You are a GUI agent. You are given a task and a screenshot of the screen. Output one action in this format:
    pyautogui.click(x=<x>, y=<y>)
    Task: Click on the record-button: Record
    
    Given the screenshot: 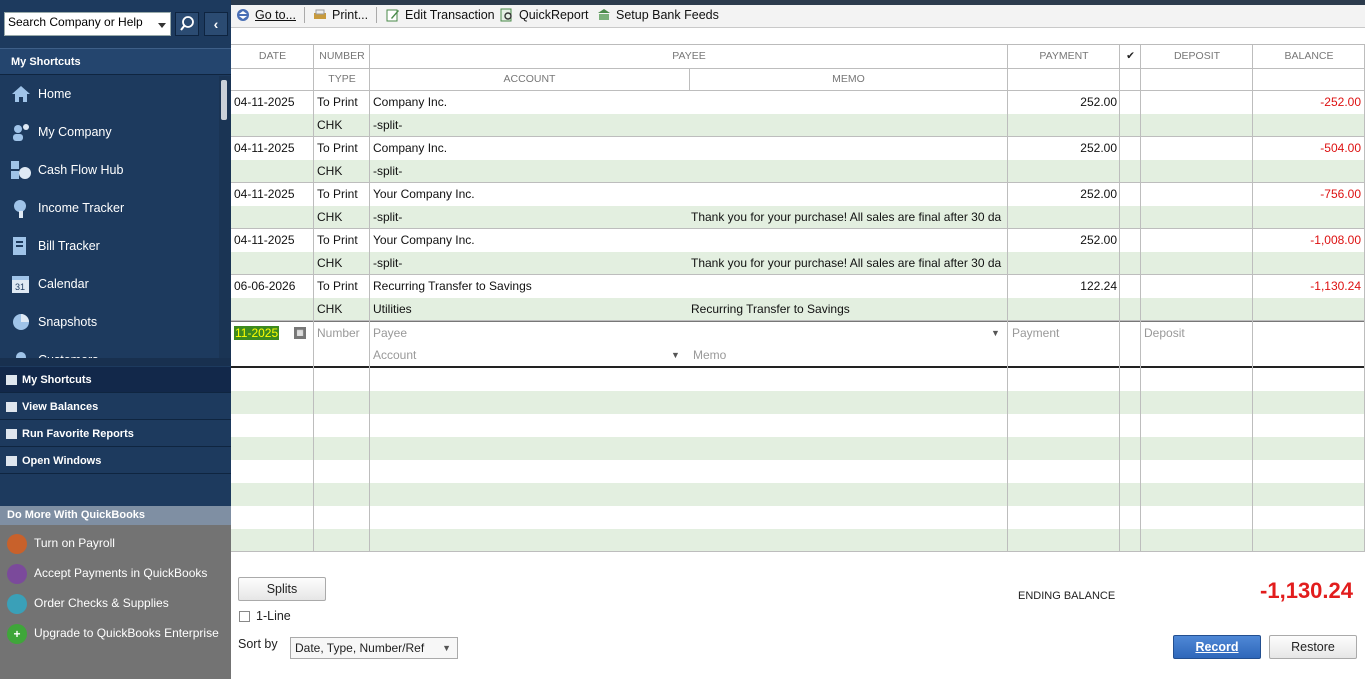 What is the action you would take?
    pyautogui.click(x=1217, y=647)
    